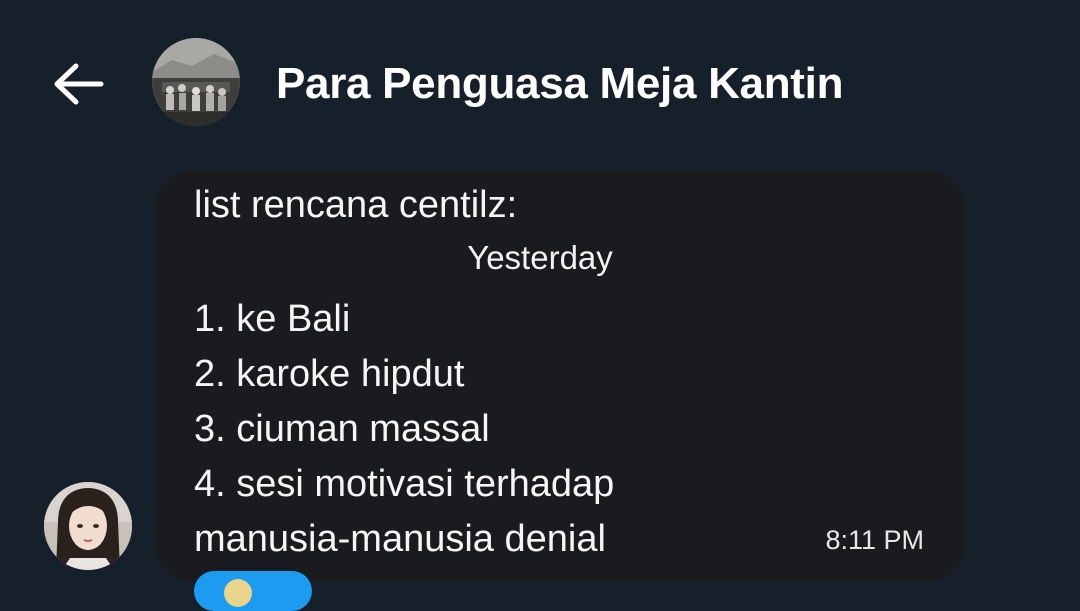 The image size is (1080, 611). I want to click on group-title: Para Penguasa Meja Kantin, so click(560, 83).